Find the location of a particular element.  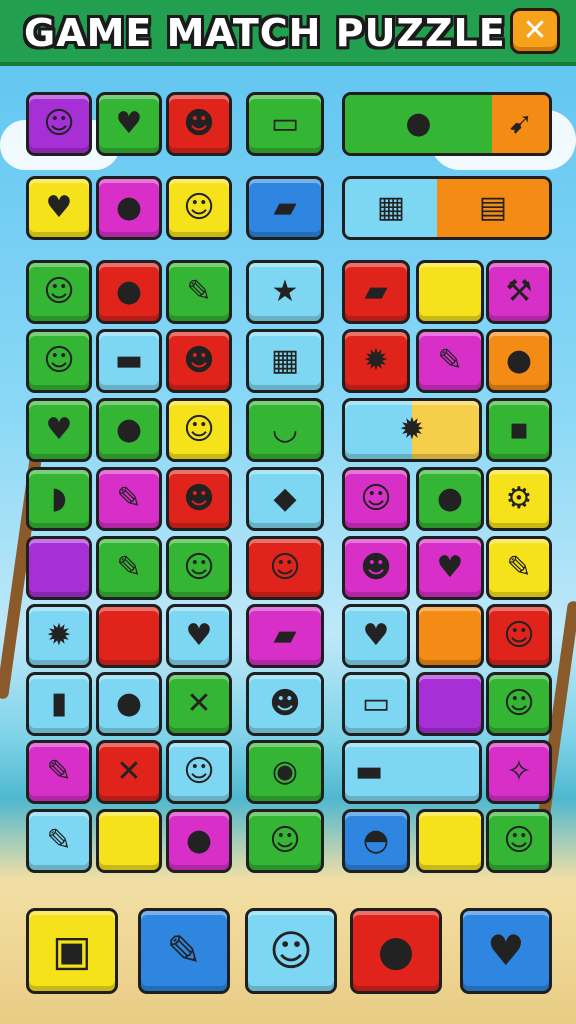

box-icon: ▪ is located at coordinates (519, 429).